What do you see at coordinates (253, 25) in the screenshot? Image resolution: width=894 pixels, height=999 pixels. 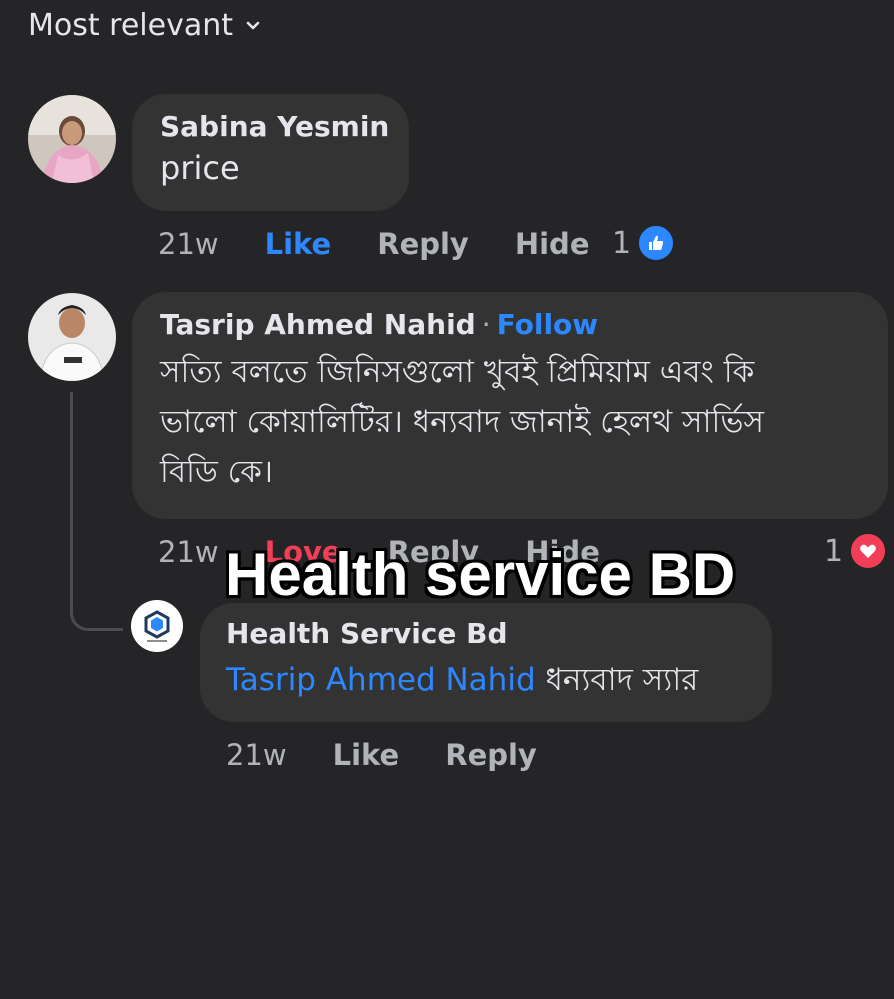 I see `chevron-down-icon` at bounding box center [253, 25].